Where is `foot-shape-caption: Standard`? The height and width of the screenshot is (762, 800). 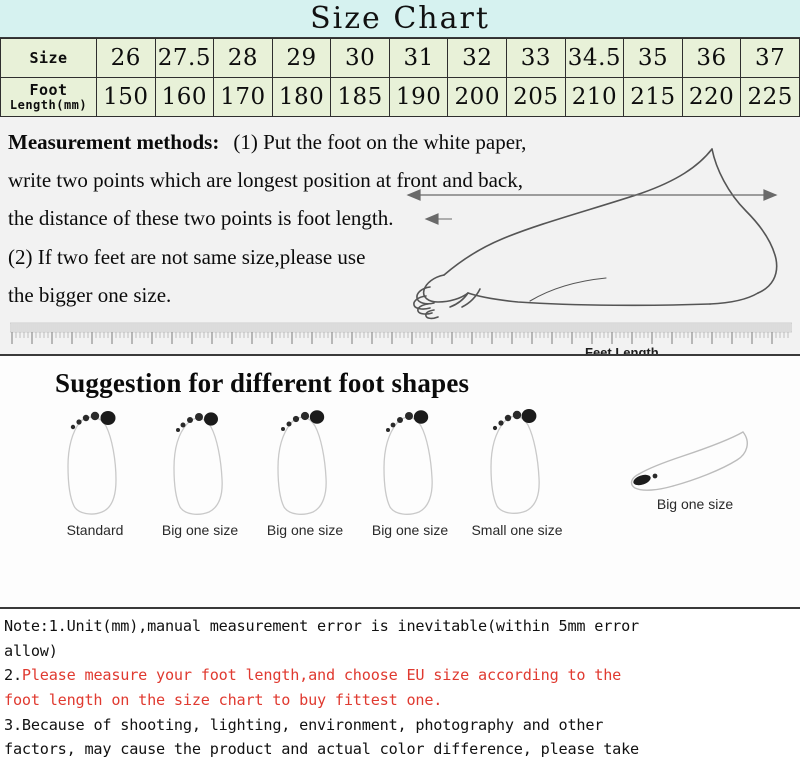
foot-shape-caption: Standard is located at coordinates (95, 530).